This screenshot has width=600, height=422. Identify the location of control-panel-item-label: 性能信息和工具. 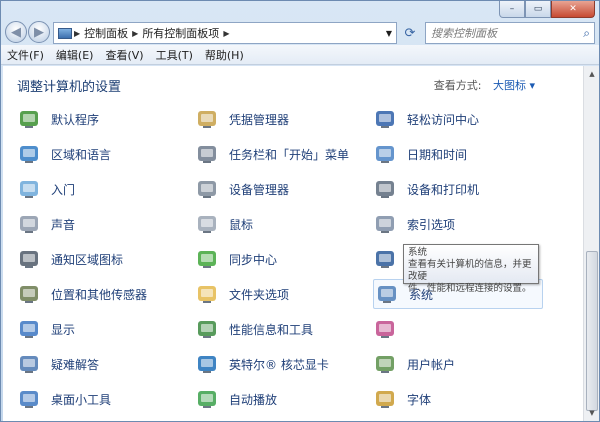
(271, 329).